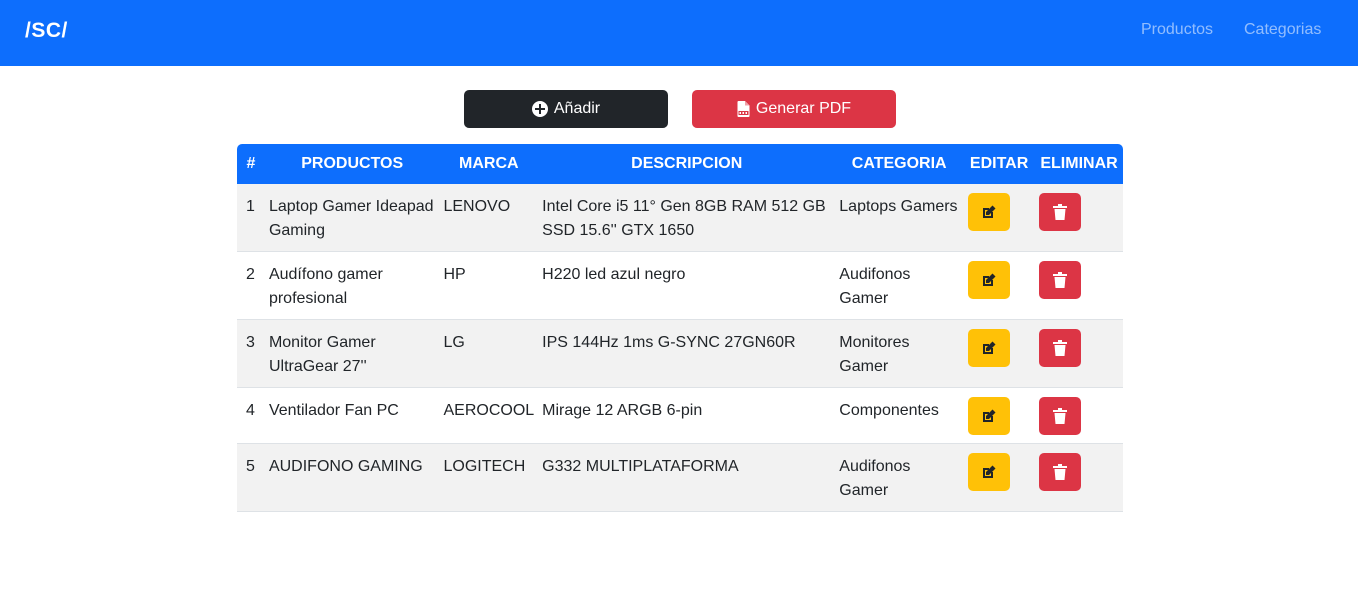  What do you see at coordinates (489, 285) in the screenshot?
I see `product-brand: HP` at bounding box center [489, 285].